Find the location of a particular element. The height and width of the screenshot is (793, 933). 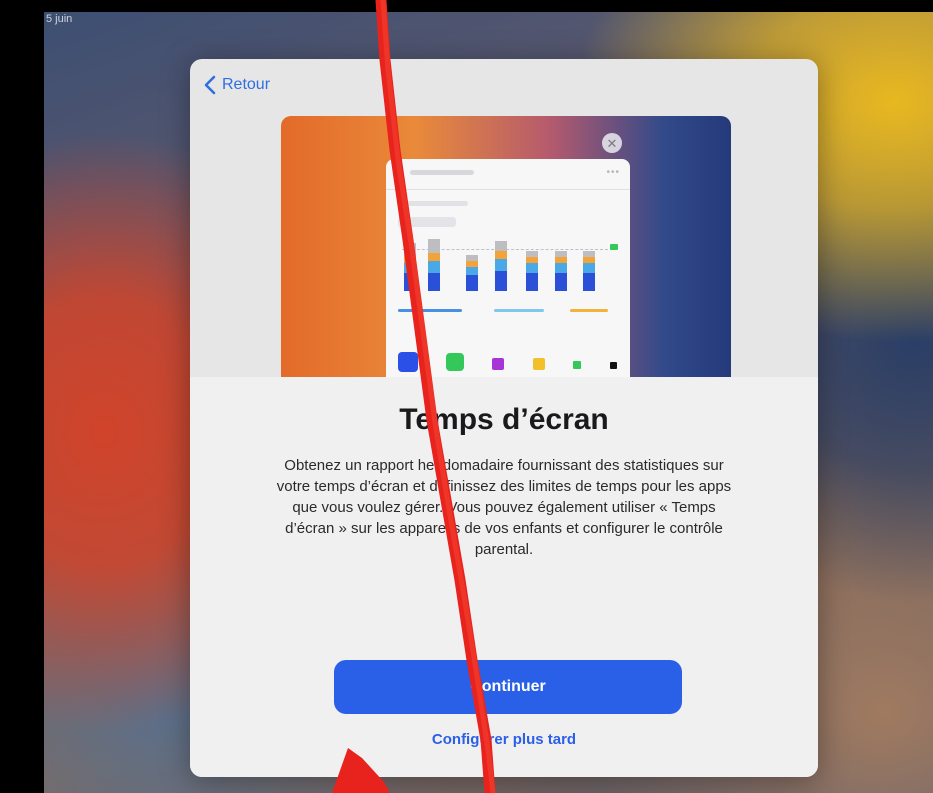

configure-later-button: Configurer plus tard is located at coordinates (504, 739).